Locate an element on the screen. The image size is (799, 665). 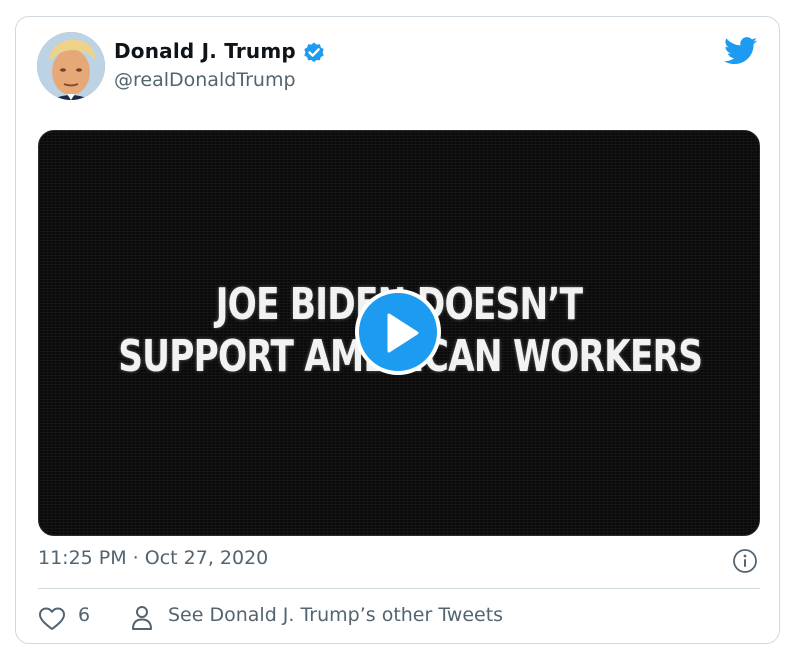
author-name: Donald J. Trump is located at coordinates (205, 51).